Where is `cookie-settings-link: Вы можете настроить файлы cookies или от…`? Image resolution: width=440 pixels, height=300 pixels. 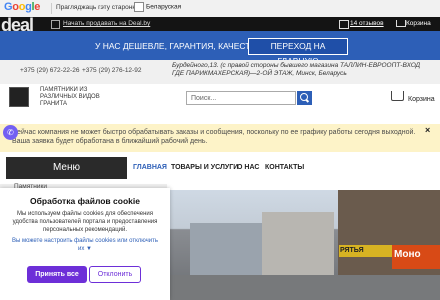 cookie-settings-link: Вы можете настроить файлы cookies или от… is located at coordinates (85, 245).